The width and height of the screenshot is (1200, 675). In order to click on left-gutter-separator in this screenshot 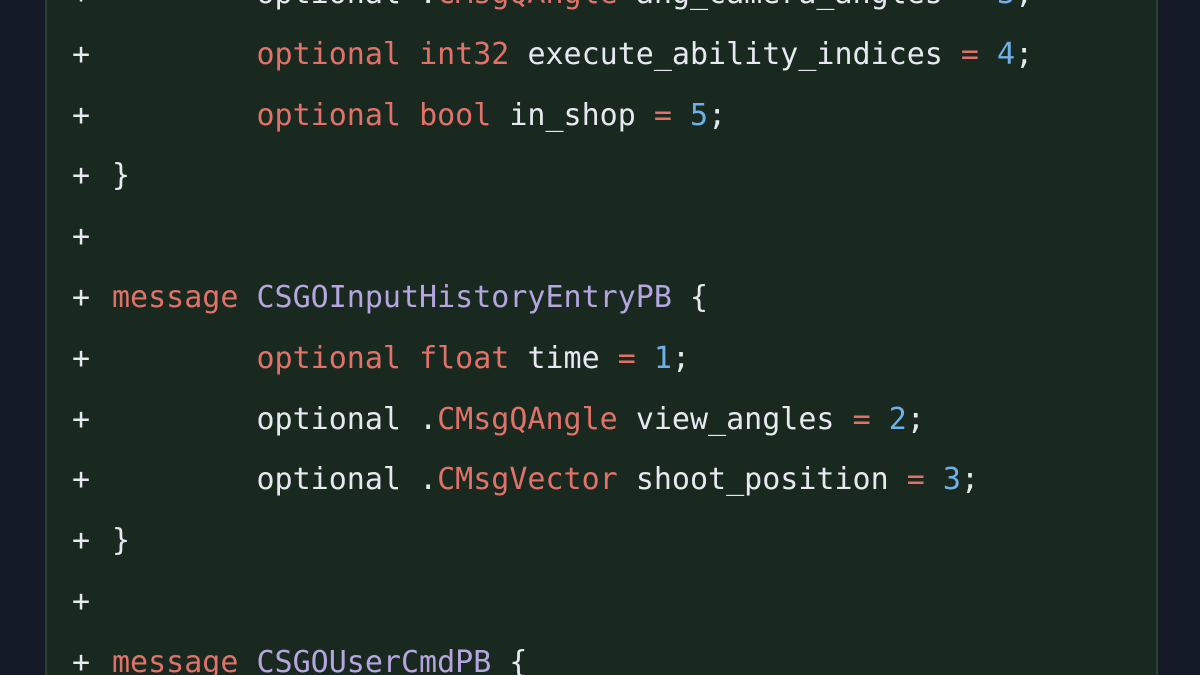, I will do `click(46, 337)`.